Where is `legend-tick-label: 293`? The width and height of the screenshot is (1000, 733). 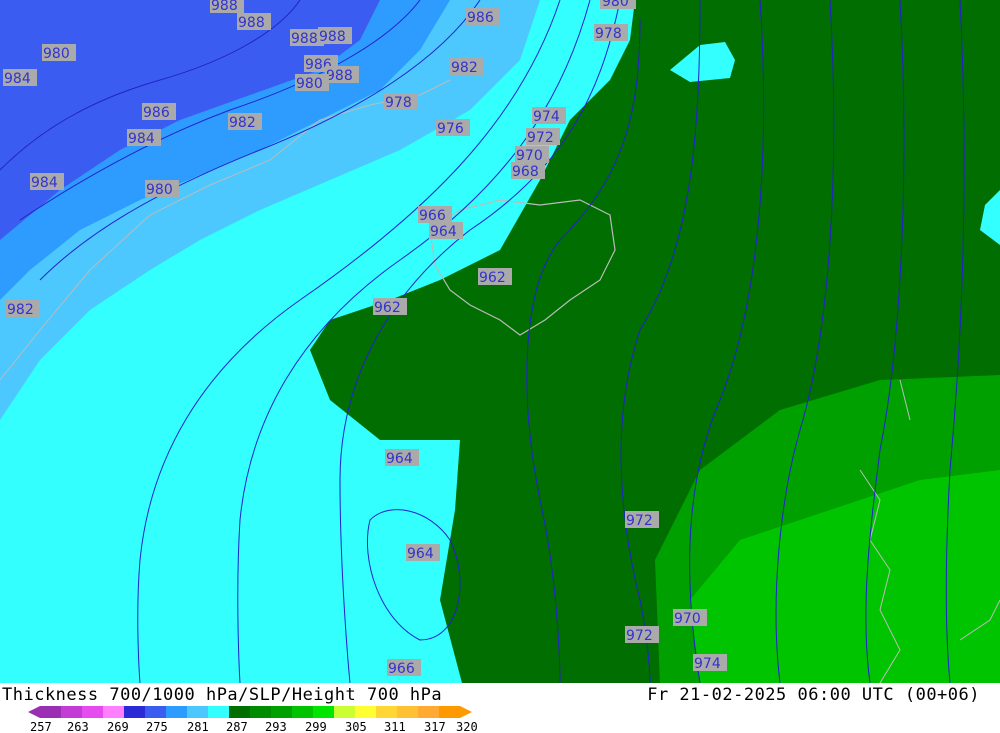 legend-tick-label: 293 is located at coordinates (276, 726).